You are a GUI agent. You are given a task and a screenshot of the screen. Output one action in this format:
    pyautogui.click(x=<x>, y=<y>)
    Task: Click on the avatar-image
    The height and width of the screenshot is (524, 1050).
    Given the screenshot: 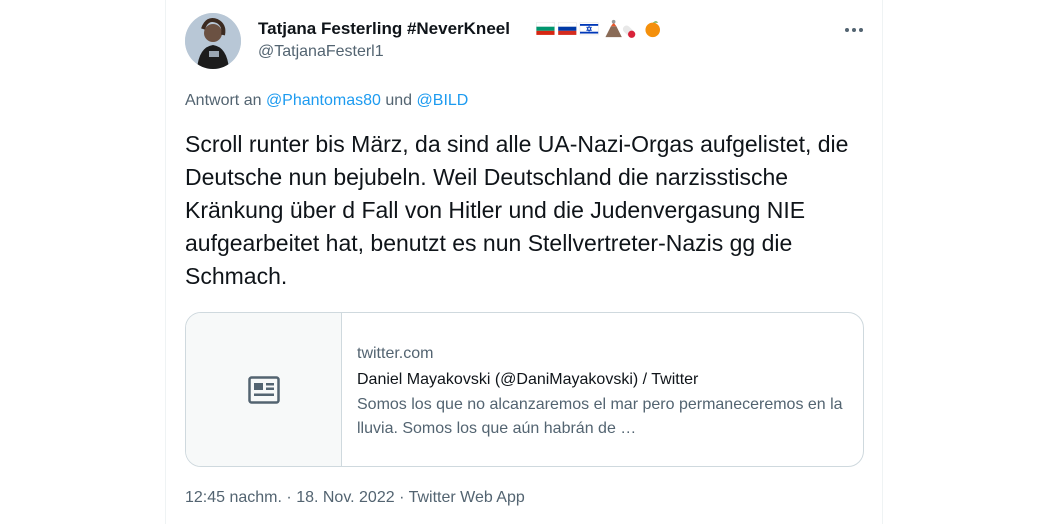 What is the action you would take?
    pyautogui.click(x=213, y=41)
    